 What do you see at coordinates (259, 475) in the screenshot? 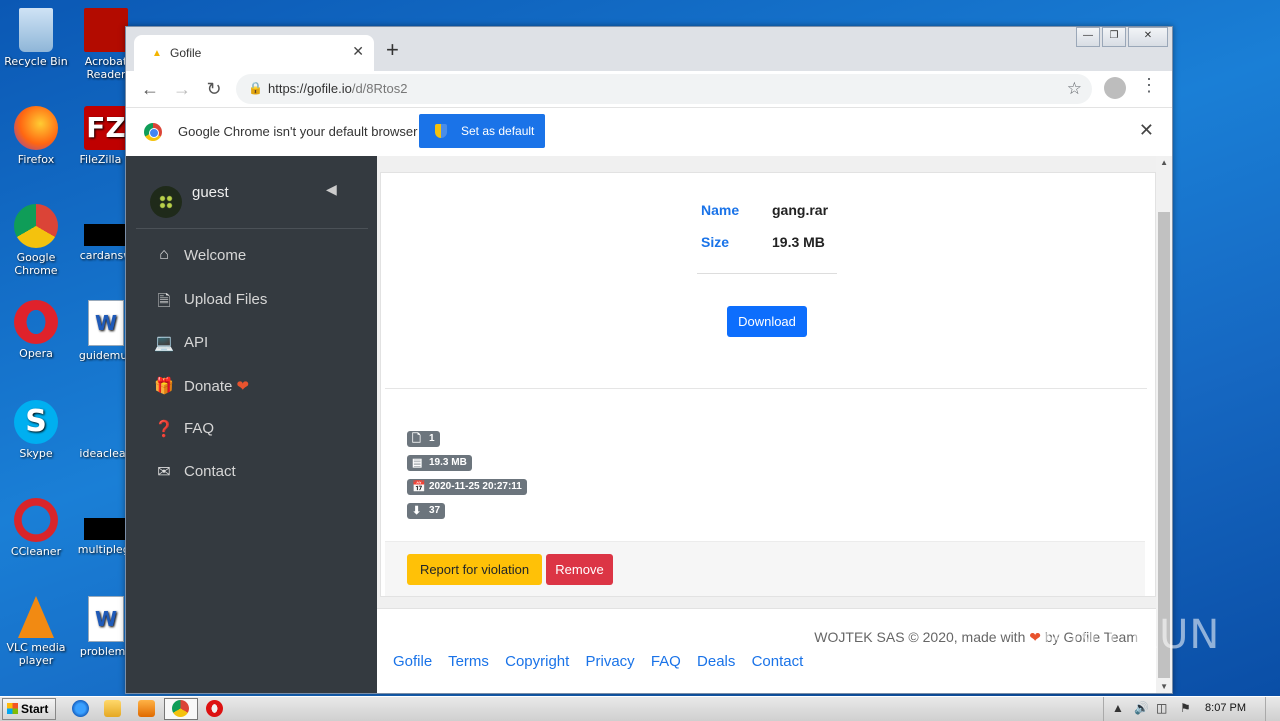
I see `sidebar-item-contact: ✉ Contact` at bounding box center [259, 475].